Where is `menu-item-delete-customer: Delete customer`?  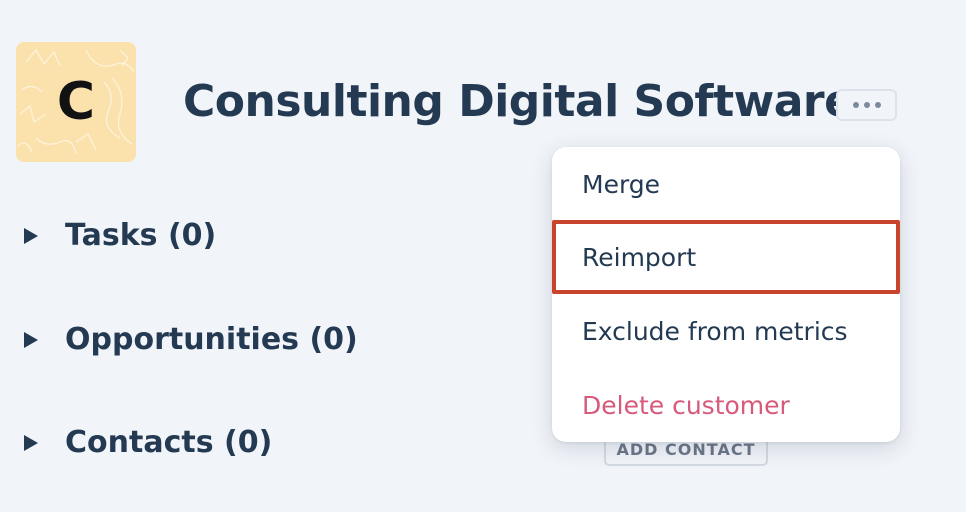 menu-item-delete-customer: Delete customer is located at coordinates (726, 405).